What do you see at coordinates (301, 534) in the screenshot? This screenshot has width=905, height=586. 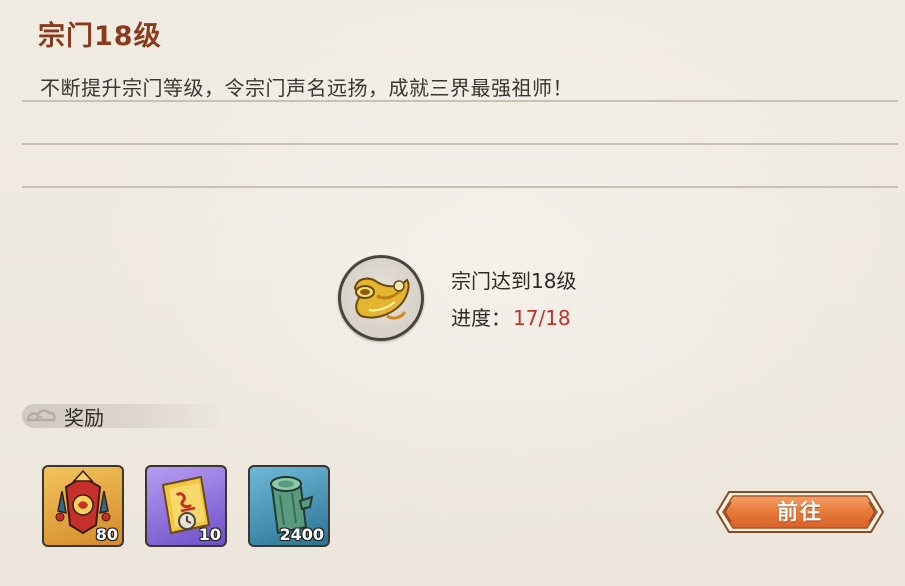 I see `reward-count: 2400` at bounding box center [301, 534].